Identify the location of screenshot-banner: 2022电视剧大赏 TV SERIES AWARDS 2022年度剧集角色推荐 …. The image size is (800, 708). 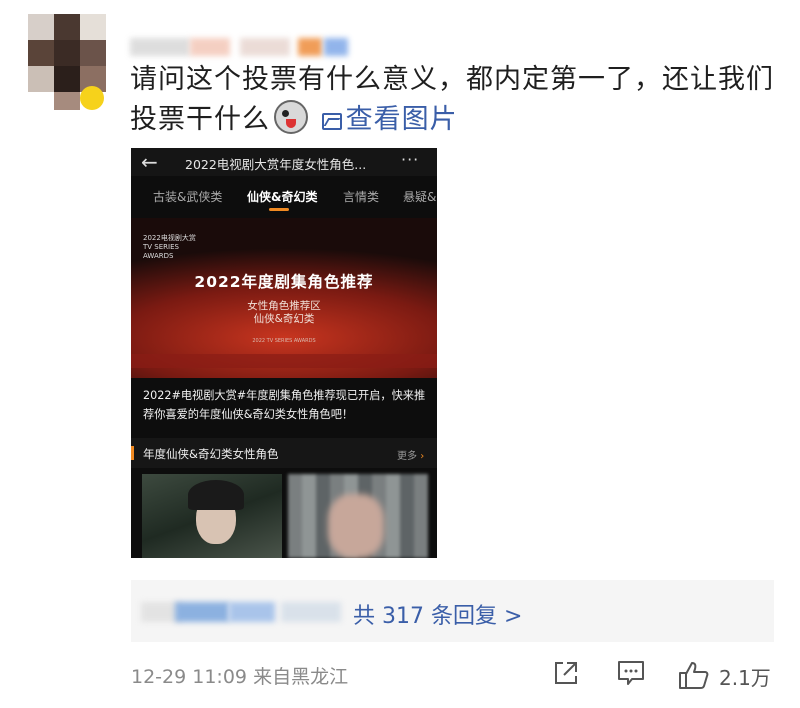
(284, 298).